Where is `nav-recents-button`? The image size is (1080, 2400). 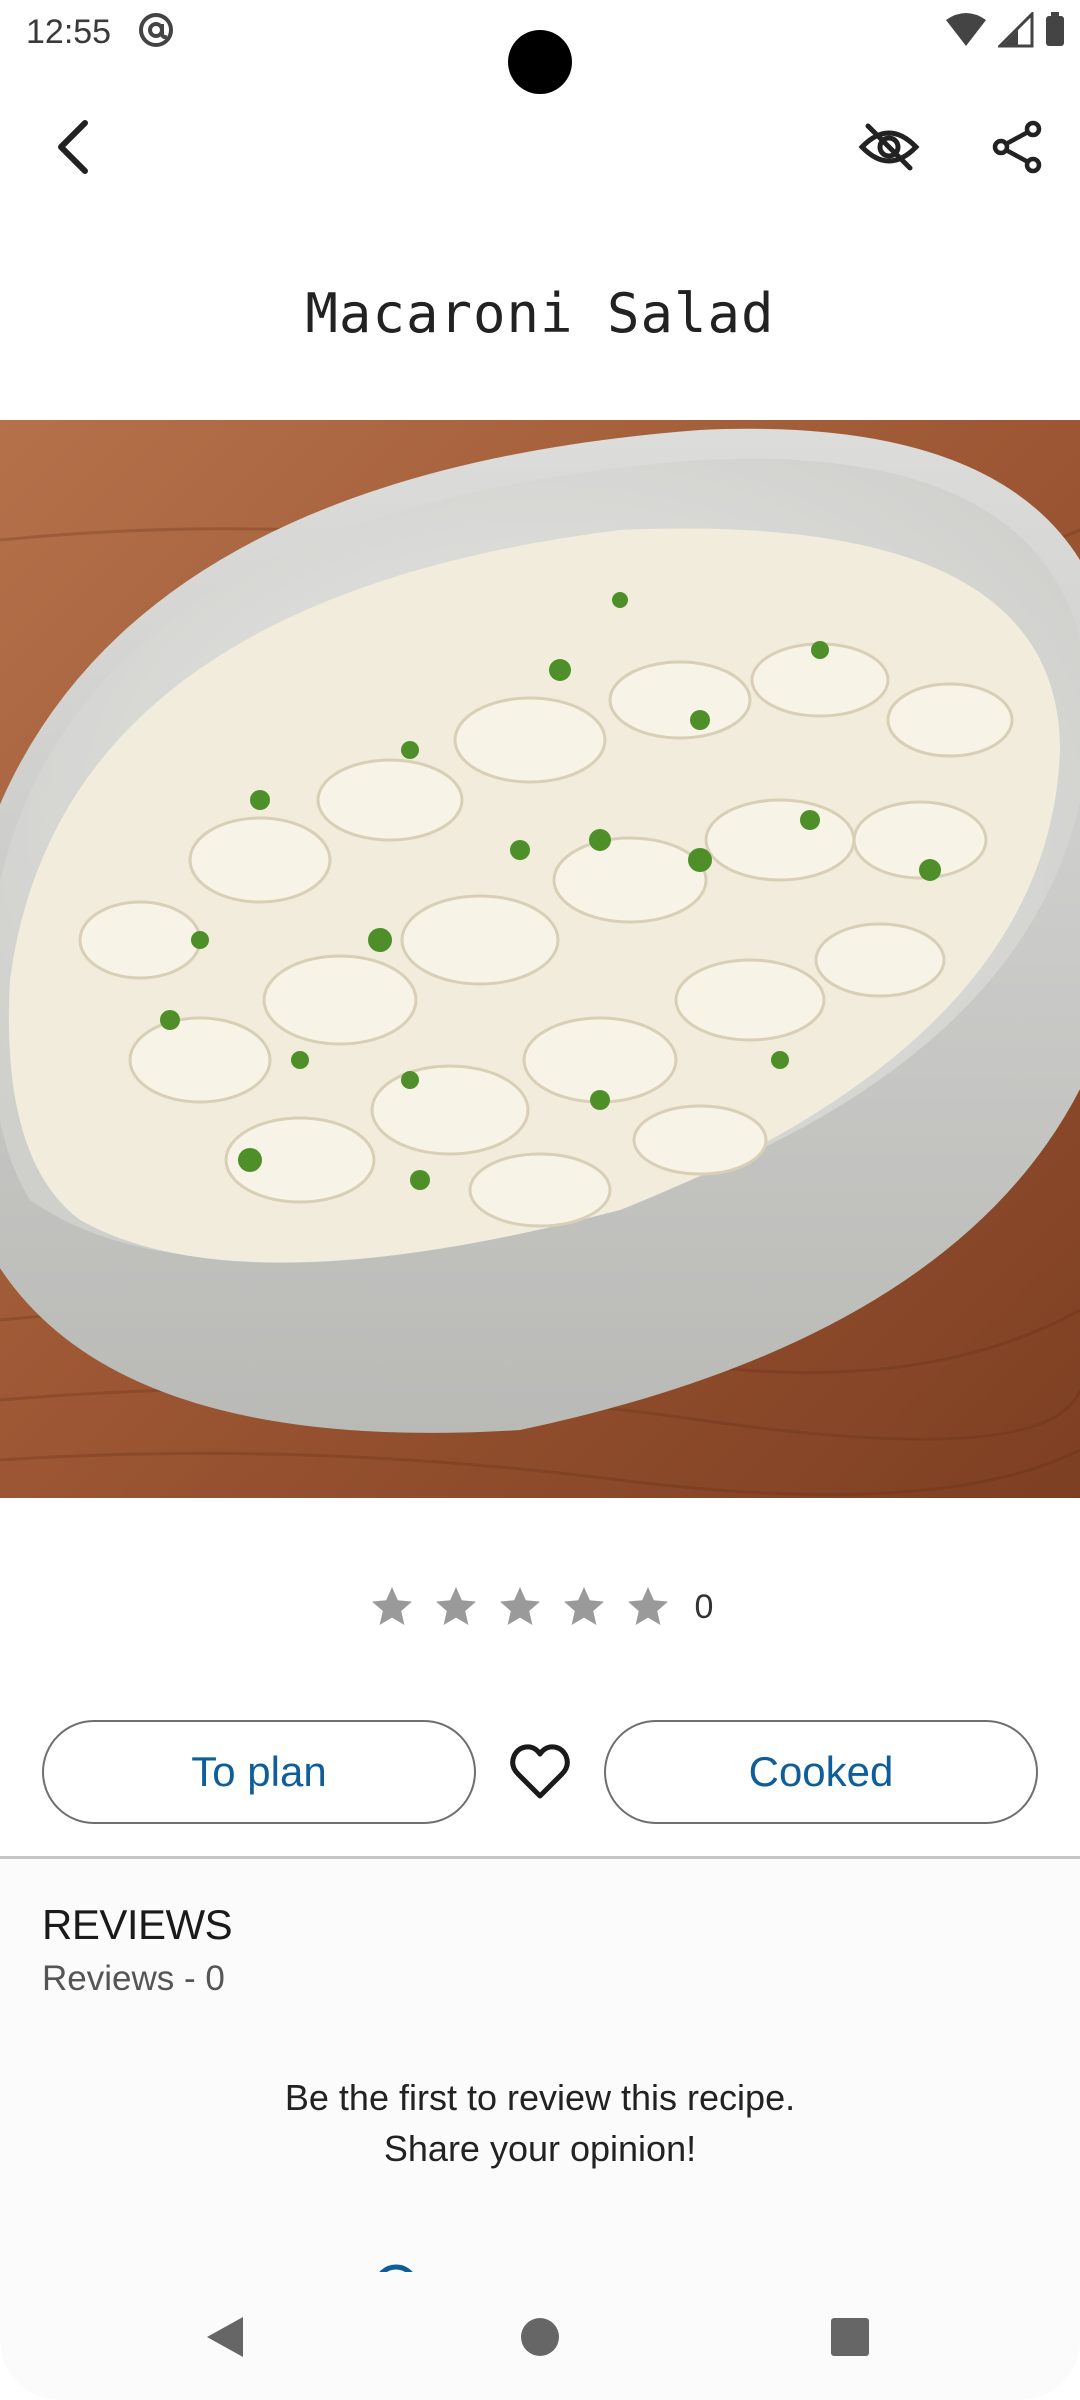 nav-recents-button is located at coordinates (850, 2337).